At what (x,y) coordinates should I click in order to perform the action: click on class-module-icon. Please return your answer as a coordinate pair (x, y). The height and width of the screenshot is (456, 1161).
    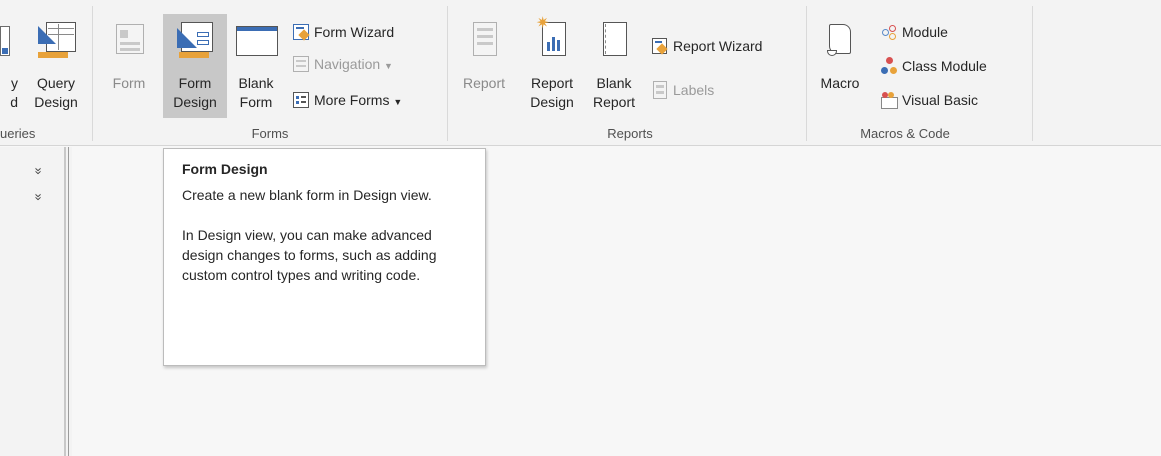
    Looking at the image, I should click on (889, 66).